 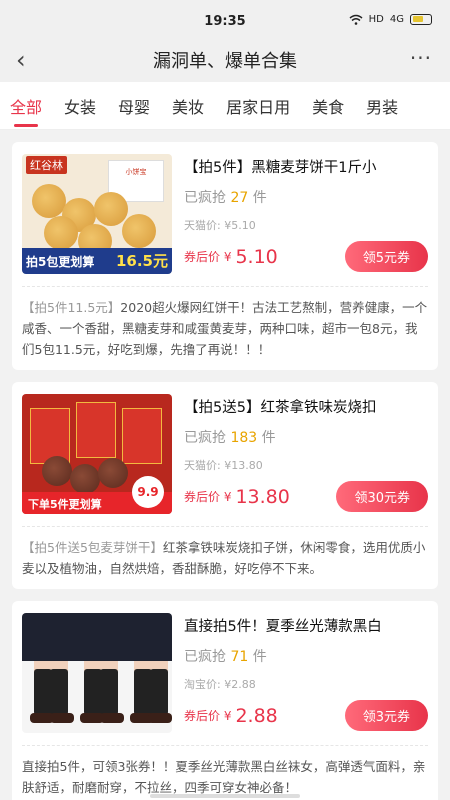 I want to click on price-badge: 9.9, so click(x=148, y=492).